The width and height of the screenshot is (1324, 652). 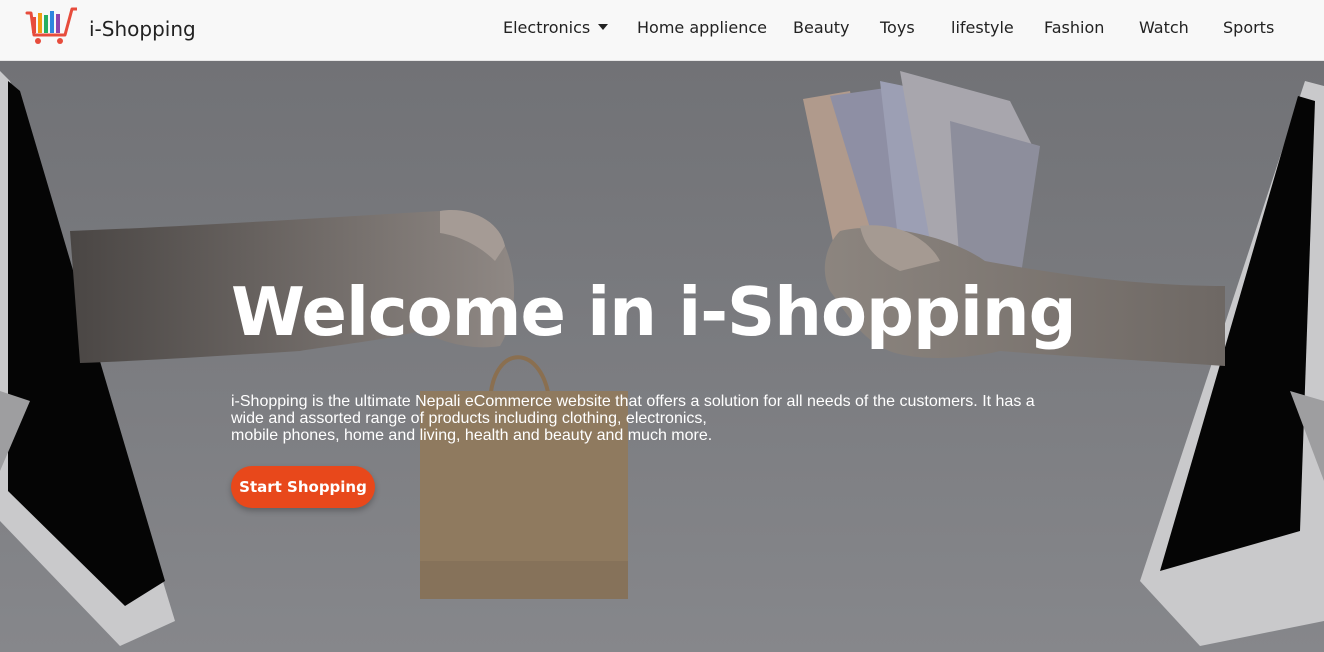 I want to click on brand-name: i-Shopping, so click(x=142, y=29).